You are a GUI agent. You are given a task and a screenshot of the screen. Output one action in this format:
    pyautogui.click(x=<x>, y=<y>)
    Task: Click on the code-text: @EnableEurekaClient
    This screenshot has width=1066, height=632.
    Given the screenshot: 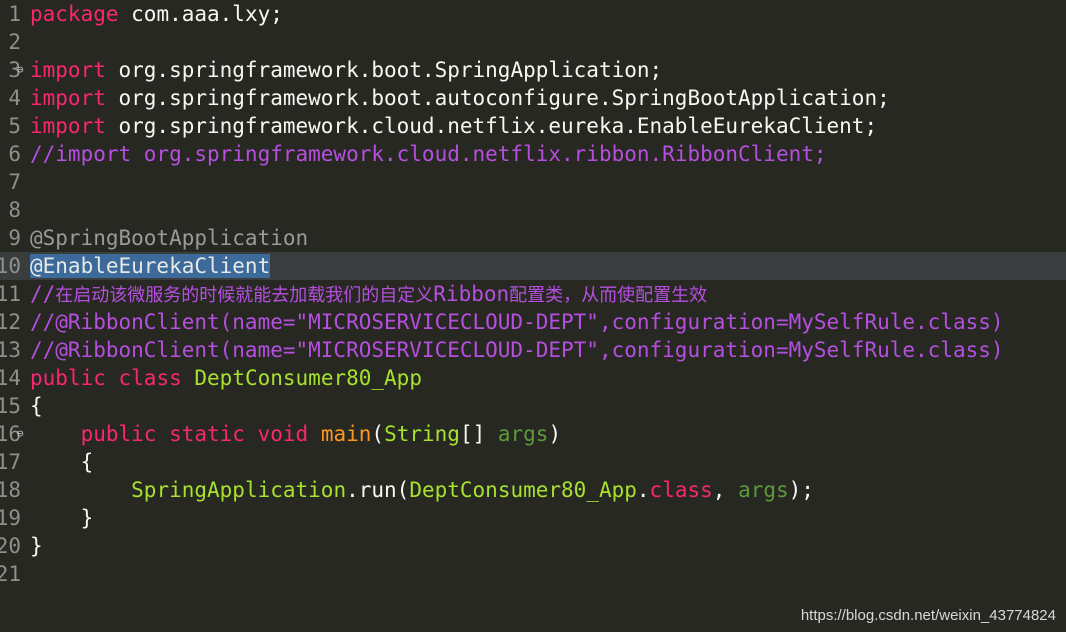 What is the action you would take?
    pyautogui.click(x=150, y=266)
    